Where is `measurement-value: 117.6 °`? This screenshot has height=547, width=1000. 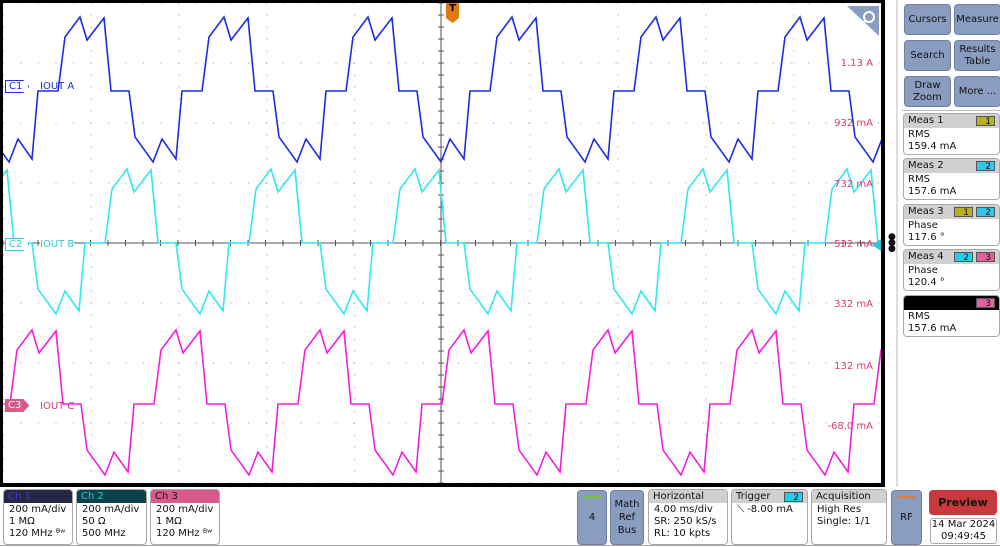
measurement-value: 117.6 ° is located at coordinates (926, 237).